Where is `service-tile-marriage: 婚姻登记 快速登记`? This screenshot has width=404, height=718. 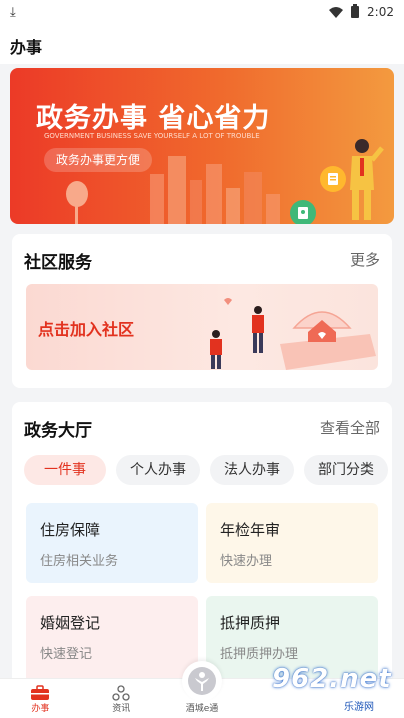 service-tile-marriage: 婚姻登记 快速登记 is located at coordinates (112, 641).